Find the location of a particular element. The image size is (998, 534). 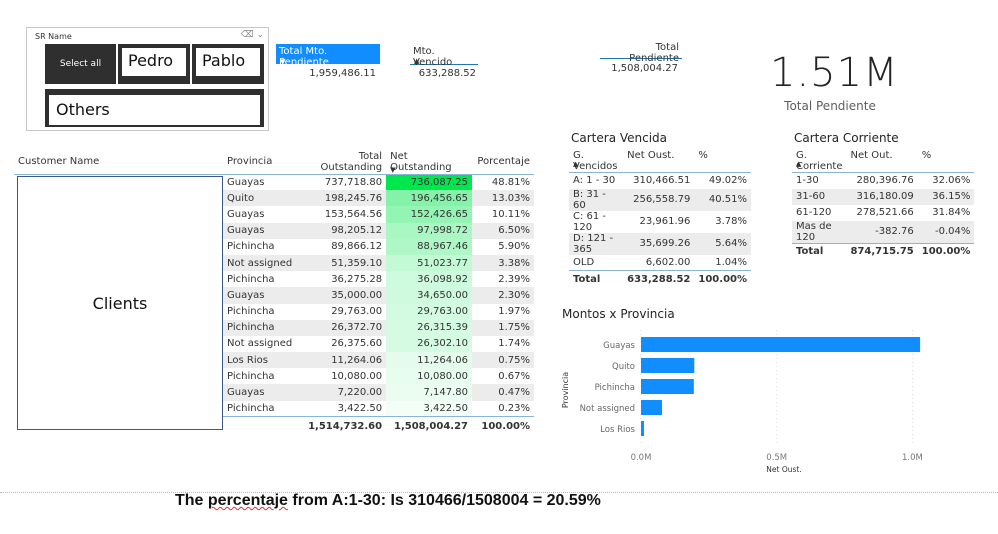

group-cell: C: 61 - 120 is located at coordinates (590, 221).